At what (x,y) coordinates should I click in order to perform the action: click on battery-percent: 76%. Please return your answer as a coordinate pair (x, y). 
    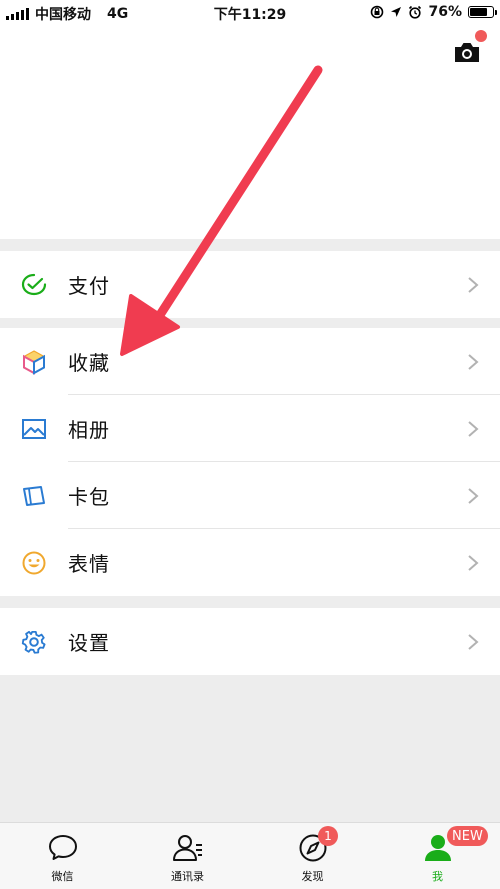
    Looking at the image, I should click on (445, 12).